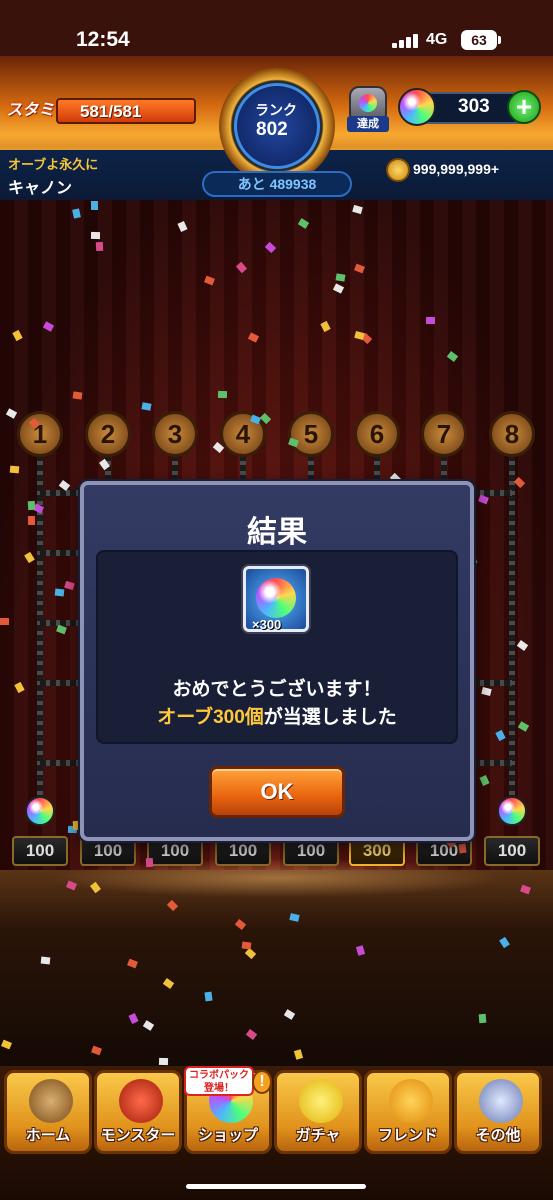 The width and height of the screenshot is (553, 1200). Describe the element at coordinates (219, 1088) in the screenshot. I see `collab-badge-line2: 登場！` at that location.